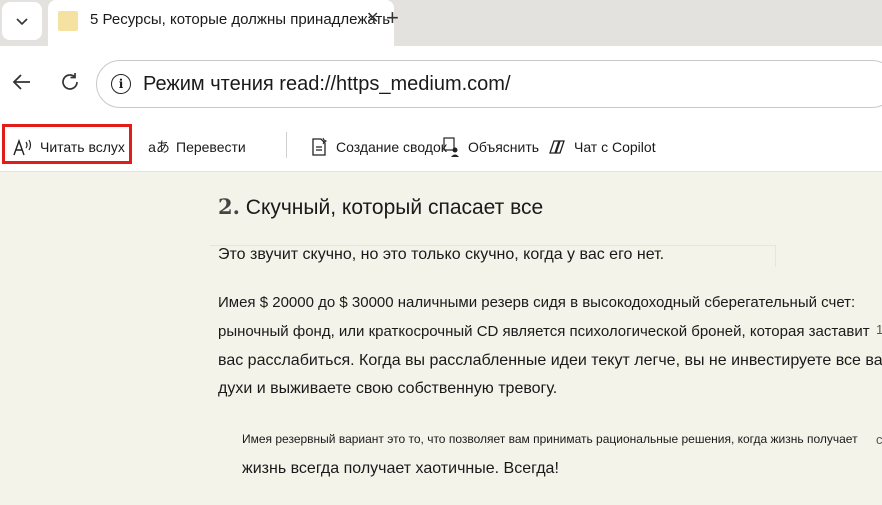  Describe the element at coordinates (400, 468) in the screenshot. I see `quote-line: жизнь всегда получает хаотичные. Всегда!` at that location.